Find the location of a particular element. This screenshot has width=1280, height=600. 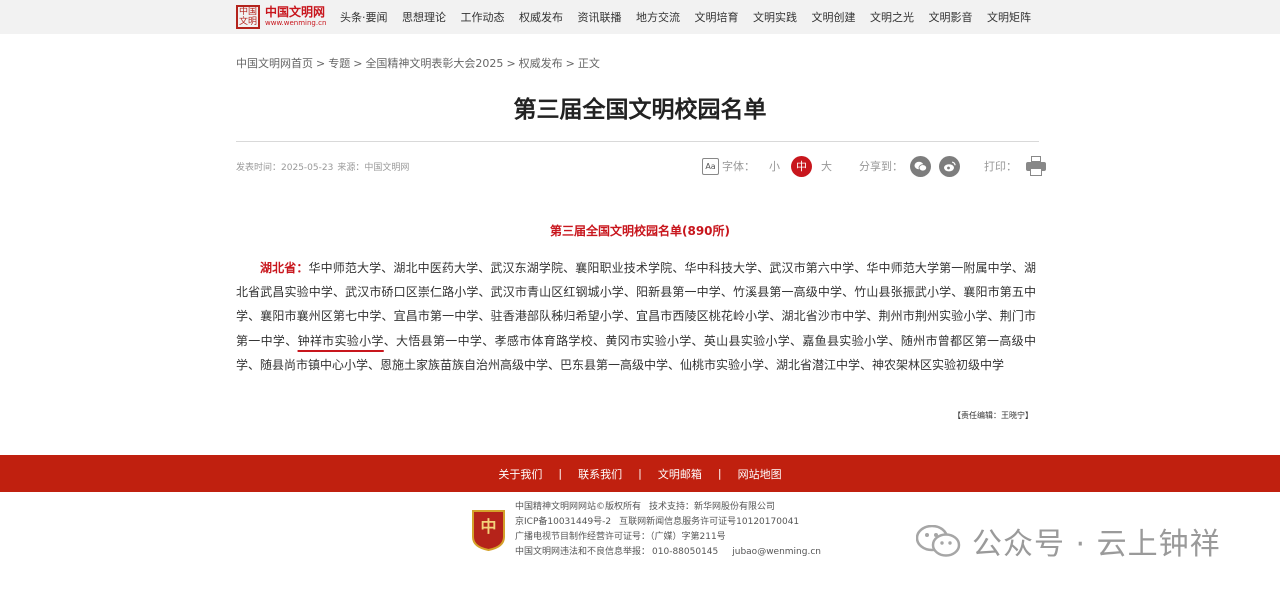

footer-links-bar: 关于我们 | 联系我们 | 文明邮箱 | 网站地图 is located at coordinates (640, 473).